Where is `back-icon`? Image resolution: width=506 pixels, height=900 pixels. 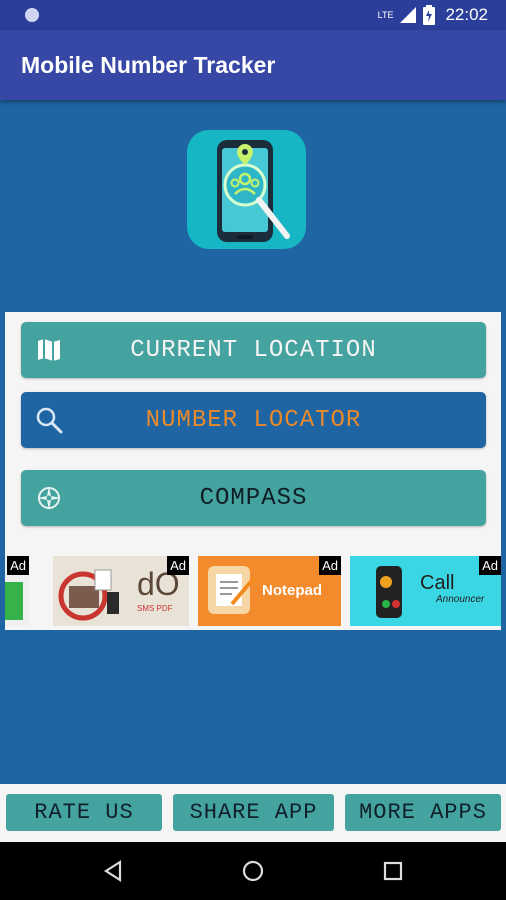
back-icon is located at coordinates (114, 871).